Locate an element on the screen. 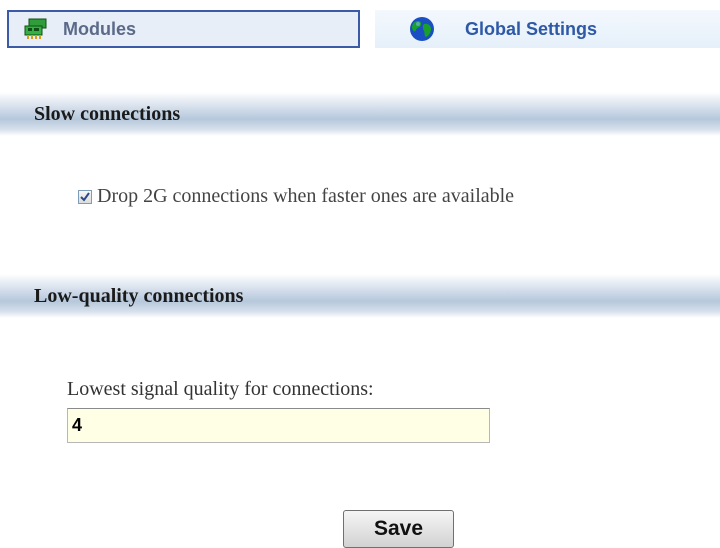 The image size is (720, 548). tab-global-settings: Global Settings is located at coordinates (547, 29).